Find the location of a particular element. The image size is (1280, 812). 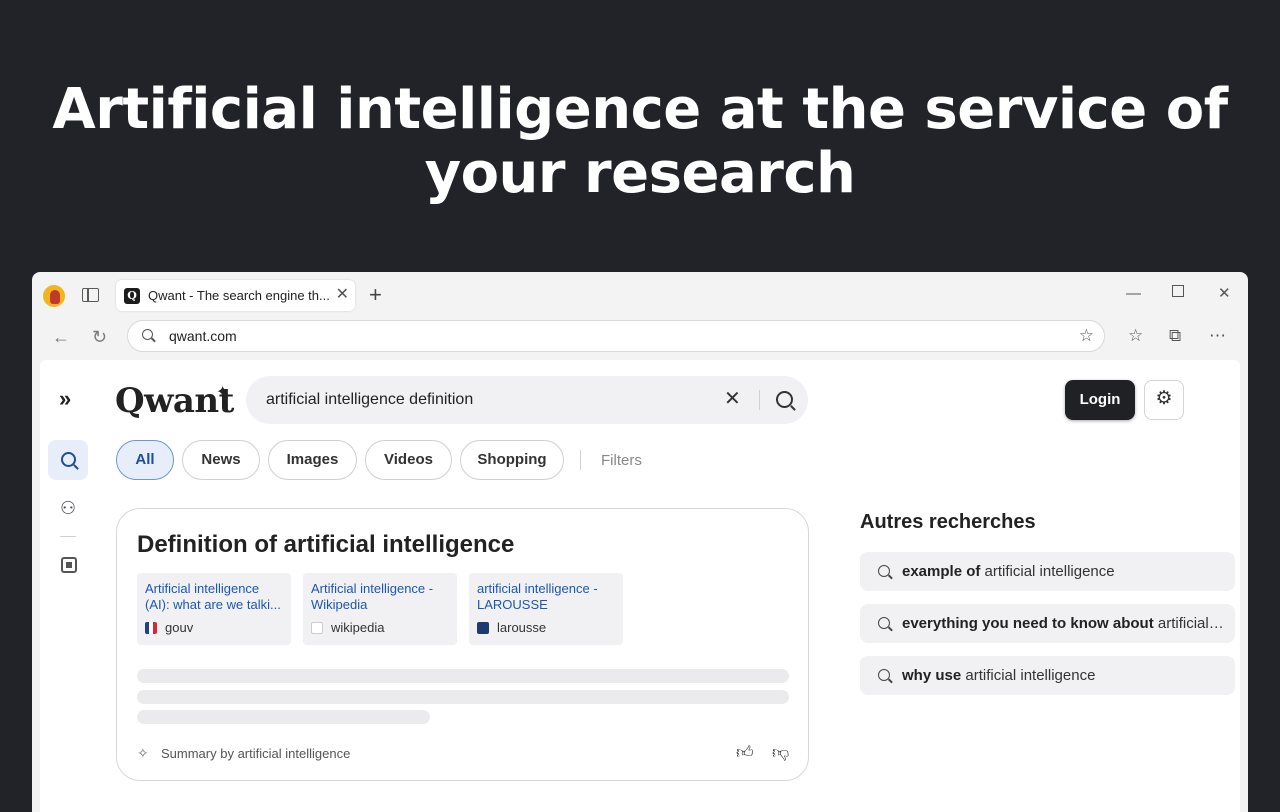

source-title-line: LAROUSSE is located at coordinates (512, 604).